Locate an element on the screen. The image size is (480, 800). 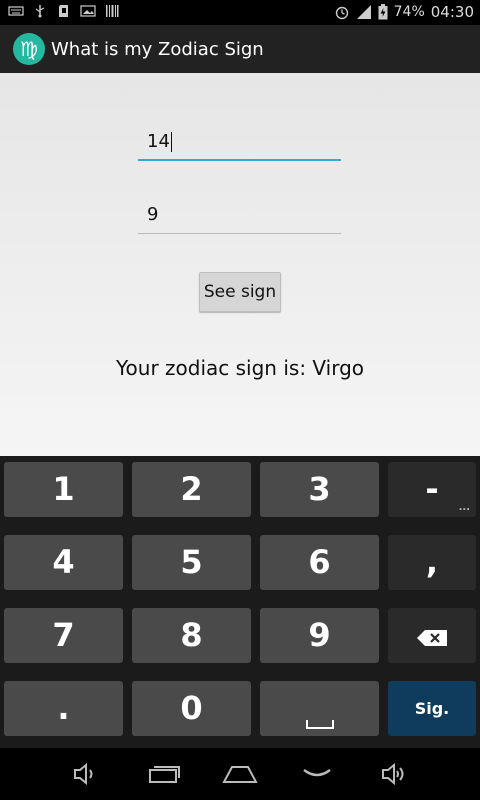
keyboard-icon is located at coordinates (16, 11).